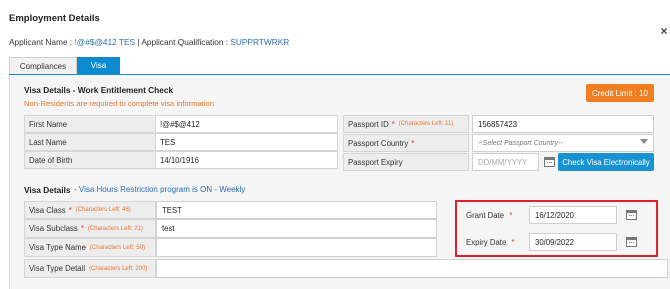 This screenshot has width=670, height=289. Describe the element at coordinates (57, 247) in the screenshot. I see `visa-type-name-label-text: Visa Type Name` at that location.